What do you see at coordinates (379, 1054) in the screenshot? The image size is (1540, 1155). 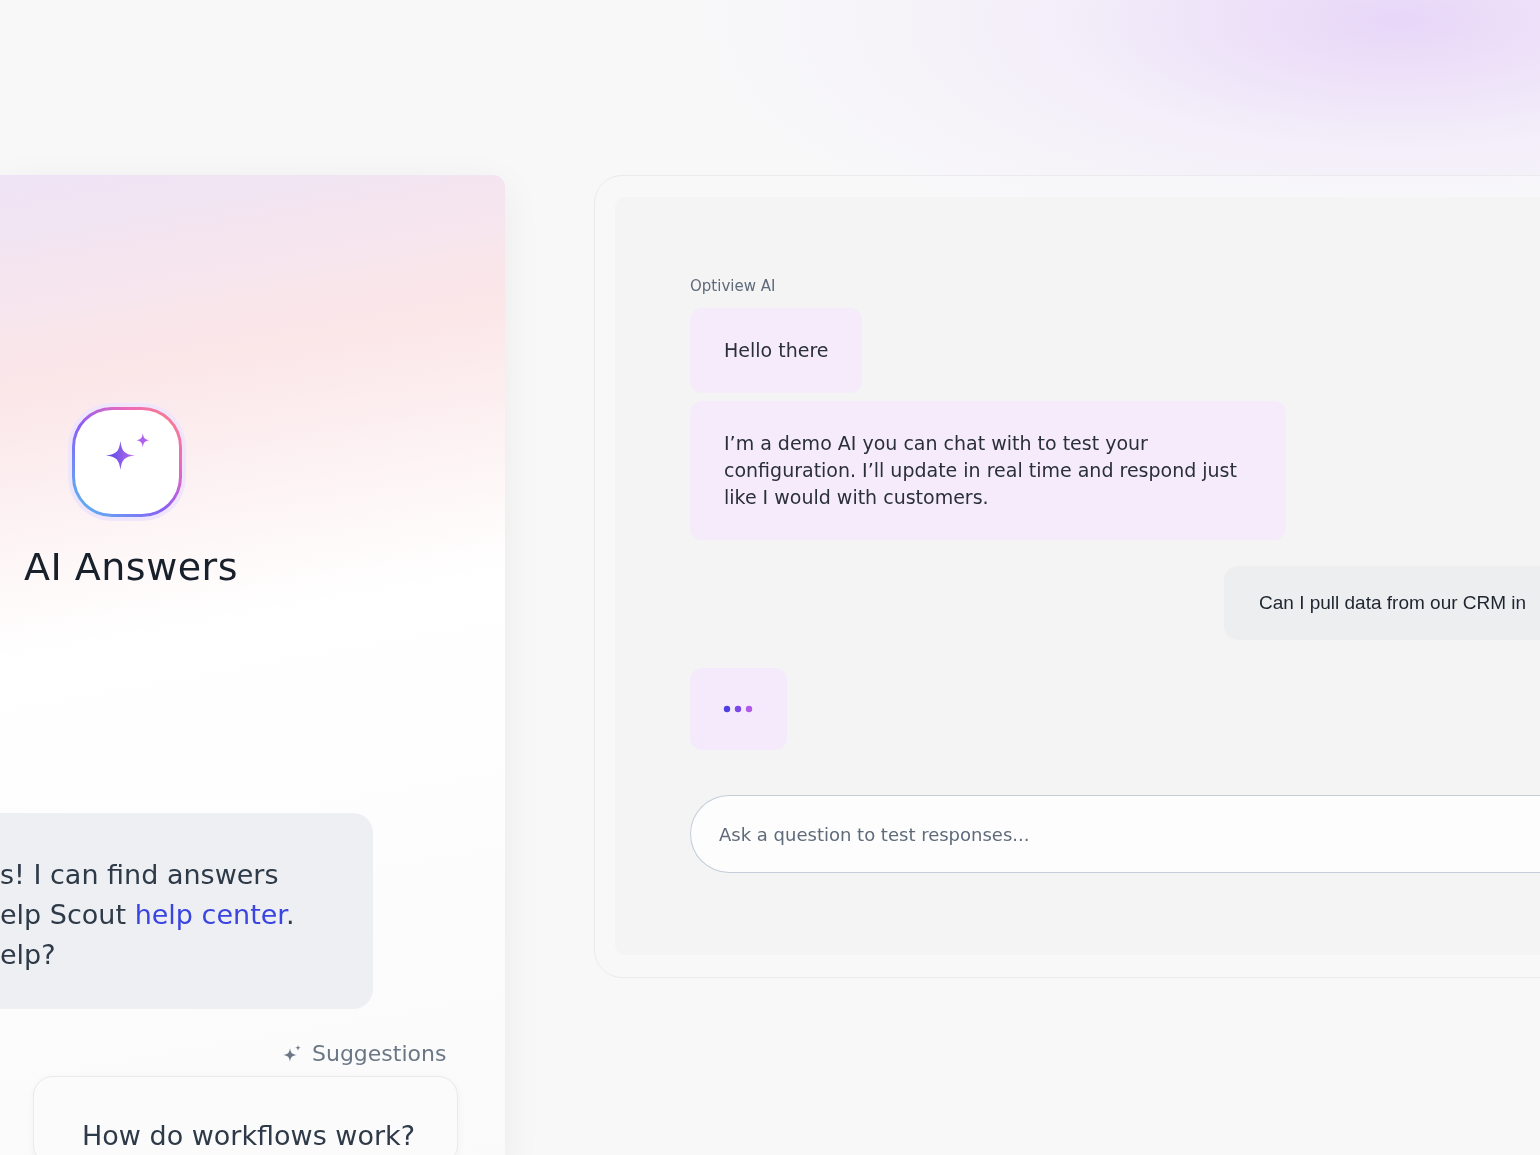 I see `suggestions-label: Suggestions` at bounding box center [379, 1054].